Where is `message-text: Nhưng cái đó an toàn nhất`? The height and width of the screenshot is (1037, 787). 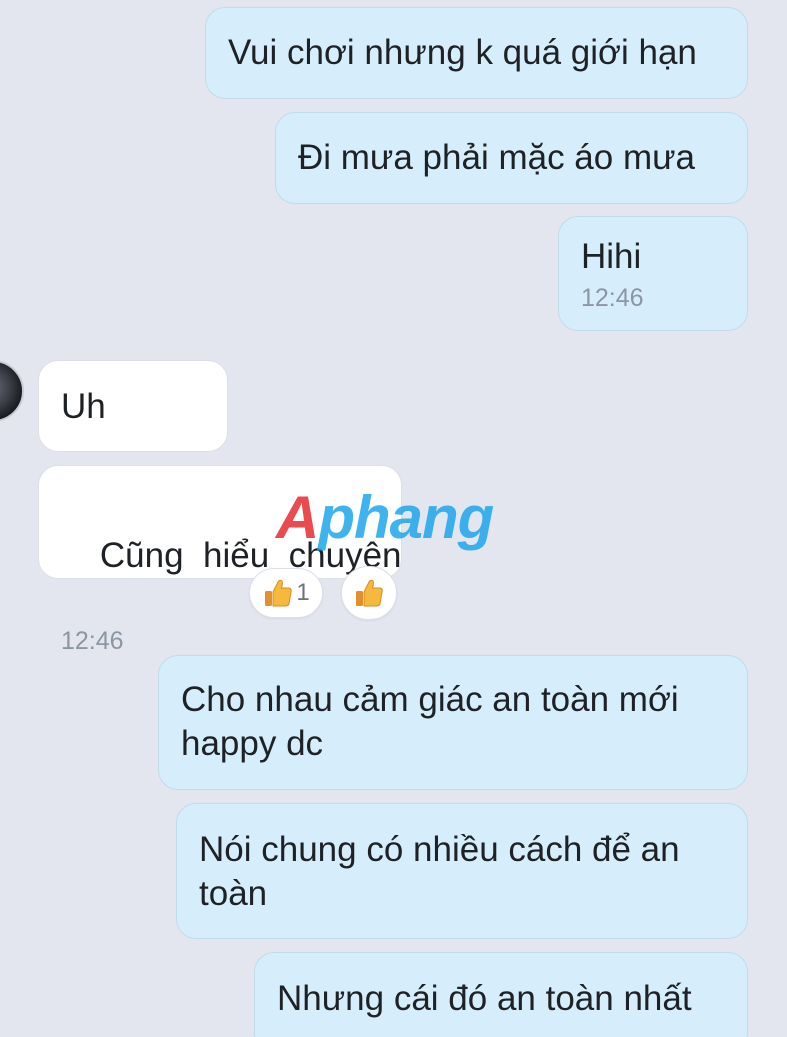
message-text: Nhưng cái đó an toàn nhất is located at coordinates (484, 998).